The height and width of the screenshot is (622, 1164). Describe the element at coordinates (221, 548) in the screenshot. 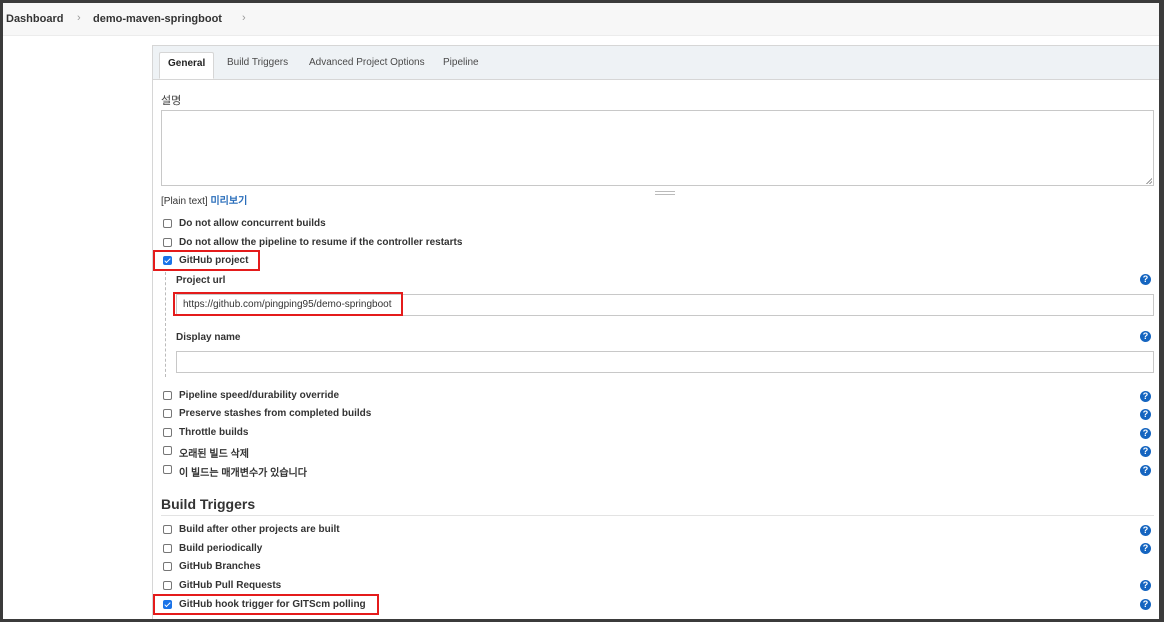

I see `option-label: Build periodically` at that location.